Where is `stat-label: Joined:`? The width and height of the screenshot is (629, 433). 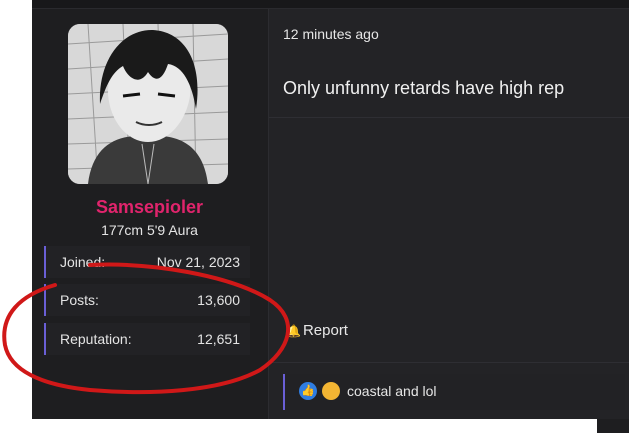 stat-label: Joined: is located at coordinates (83, 262).